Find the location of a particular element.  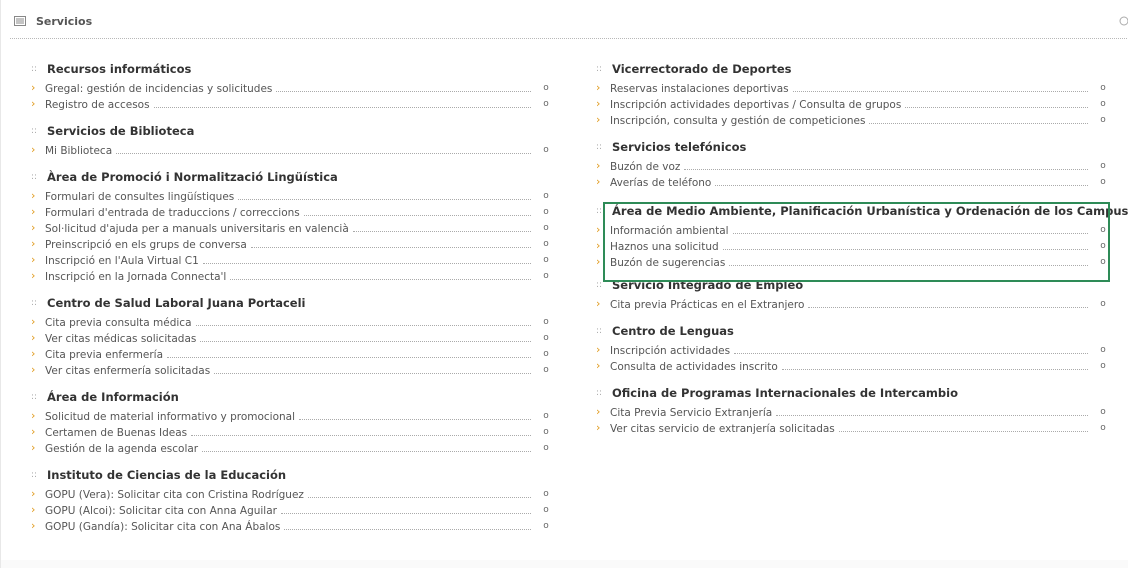

service-link: › Inscripció en l'Aula Virtual C1 o is located at coordinates (291, 260).